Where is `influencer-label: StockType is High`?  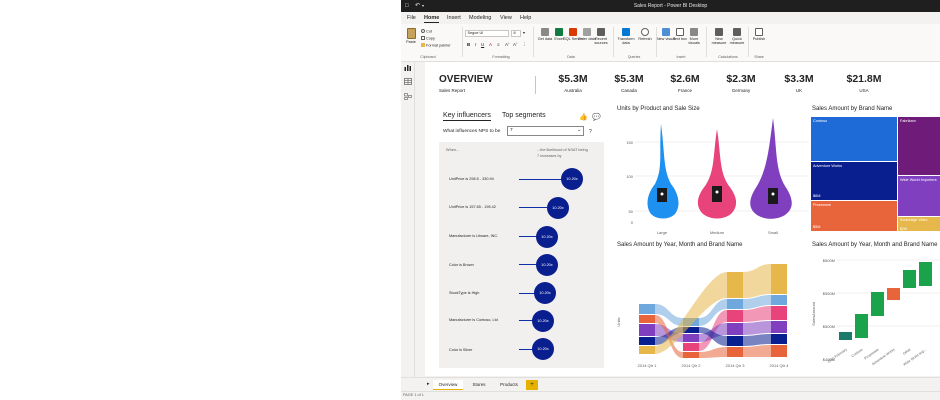 influencer-label: StockType is High is located at coordinates (484, 293).